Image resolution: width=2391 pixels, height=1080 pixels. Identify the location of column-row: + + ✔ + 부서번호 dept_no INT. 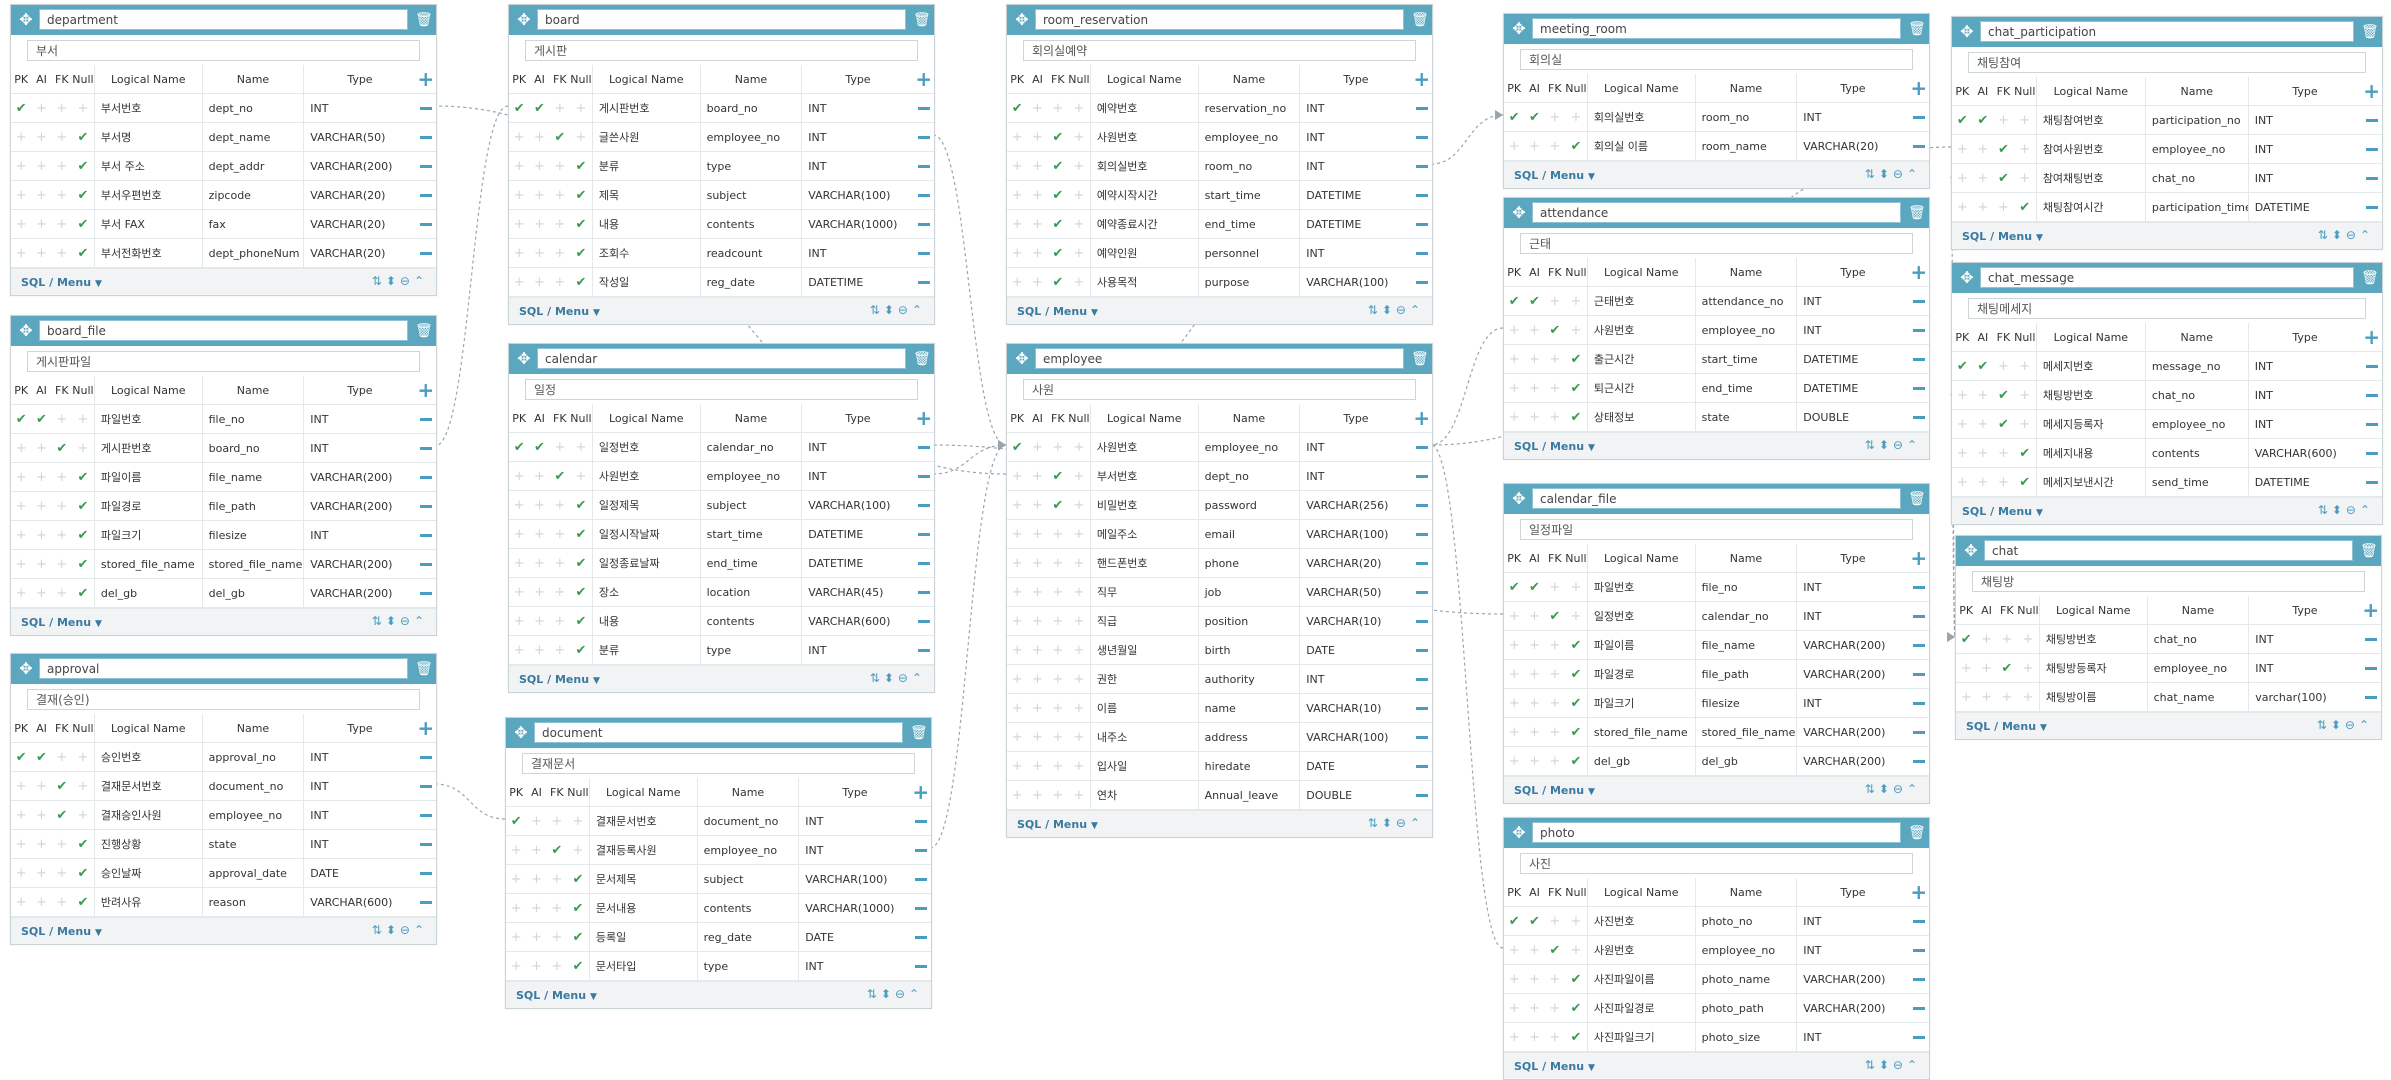
(1219, 476).